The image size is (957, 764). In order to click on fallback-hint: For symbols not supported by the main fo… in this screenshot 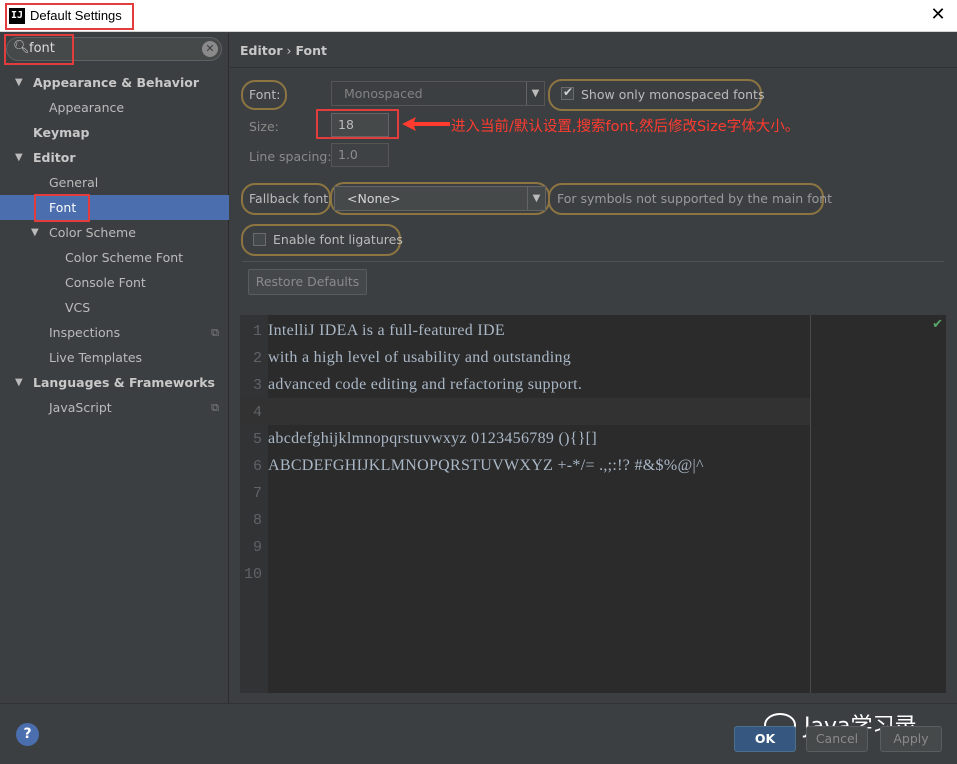, I will do `click(695, 198)`.